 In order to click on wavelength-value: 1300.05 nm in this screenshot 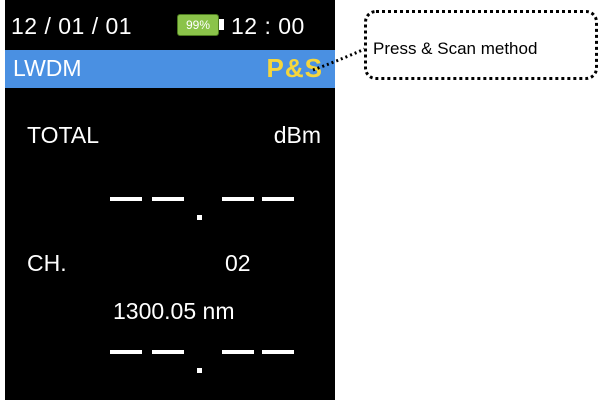, I will do `click(174, 311)`.